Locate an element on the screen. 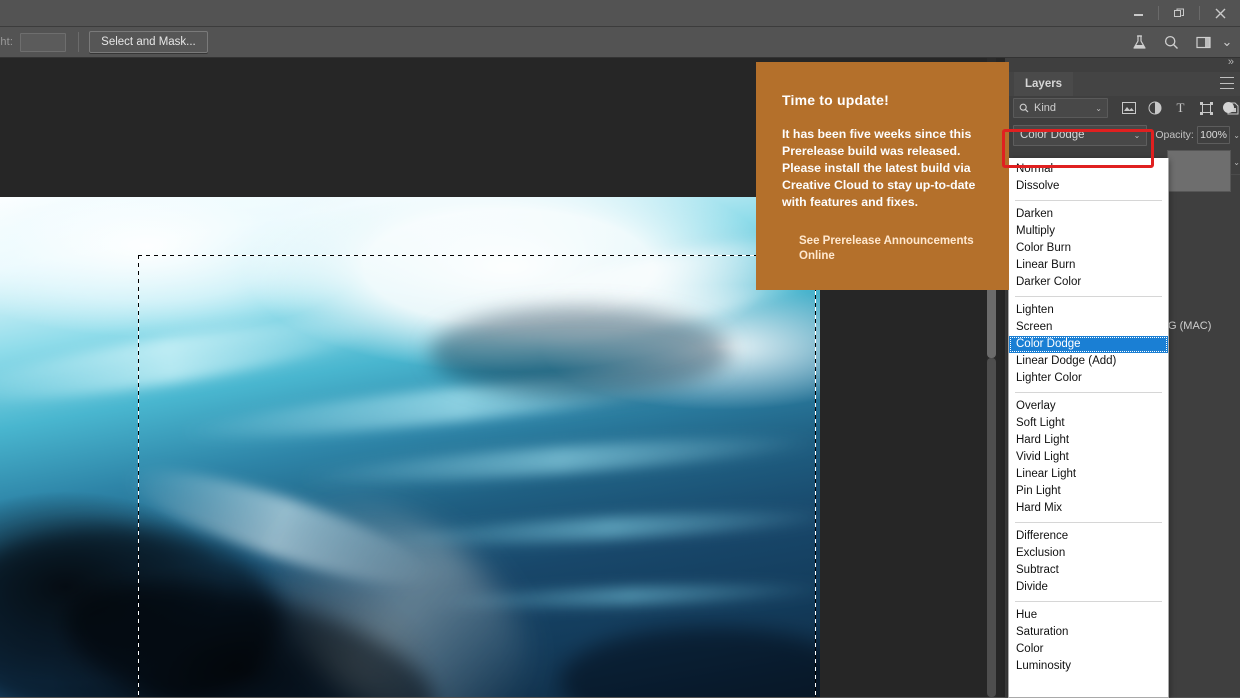  minimize-button is located at coordinates (1138, 13).